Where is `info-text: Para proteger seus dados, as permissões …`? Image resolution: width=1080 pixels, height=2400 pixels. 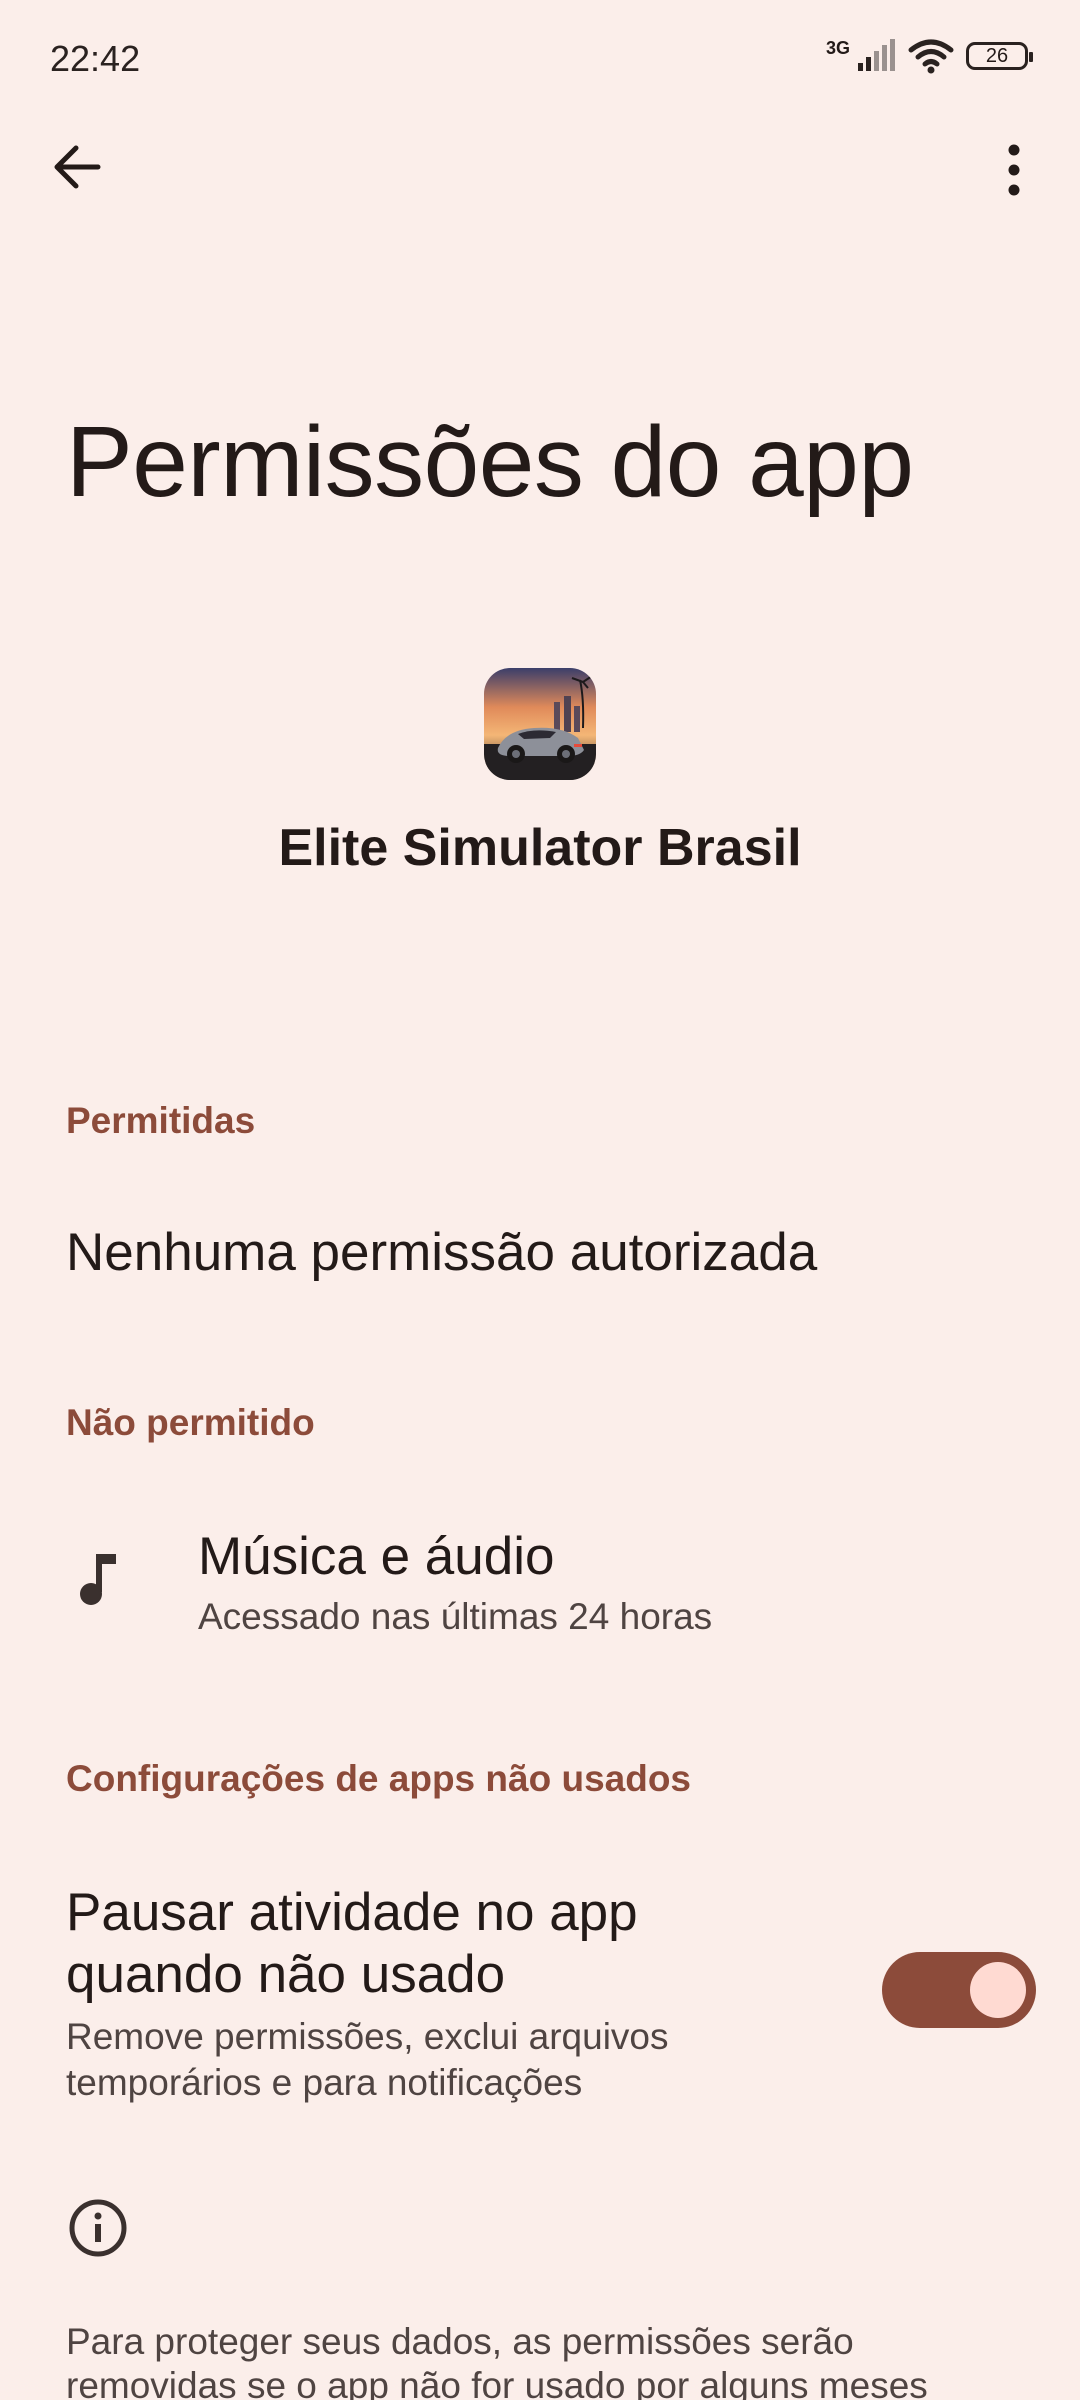 info-text: Para proteger seus dados, as permissões … is located at coordinates (546, 2360).